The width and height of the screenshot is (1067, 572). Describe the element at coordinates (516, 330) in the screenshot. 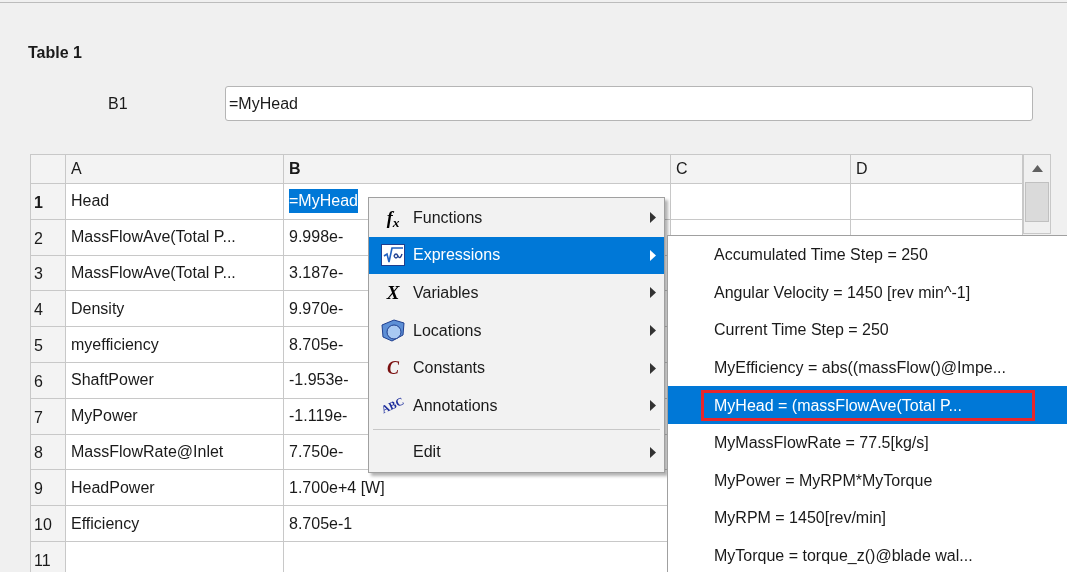

I see `menu-item: Locations` at that location.